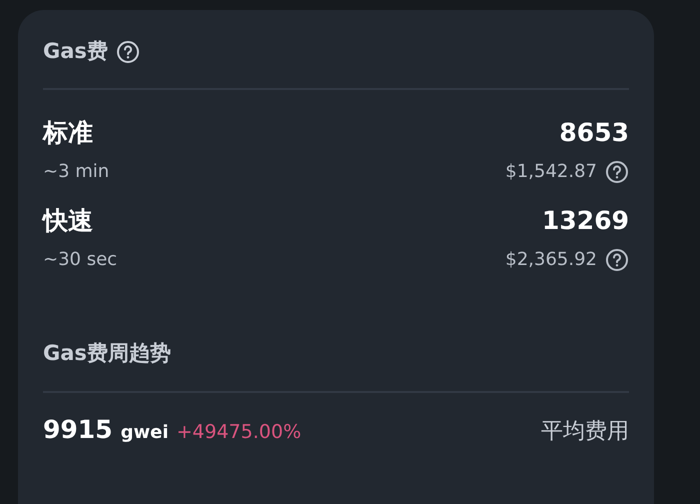  I want to click on fee-usd: $2,365.92, so click(551, 260).